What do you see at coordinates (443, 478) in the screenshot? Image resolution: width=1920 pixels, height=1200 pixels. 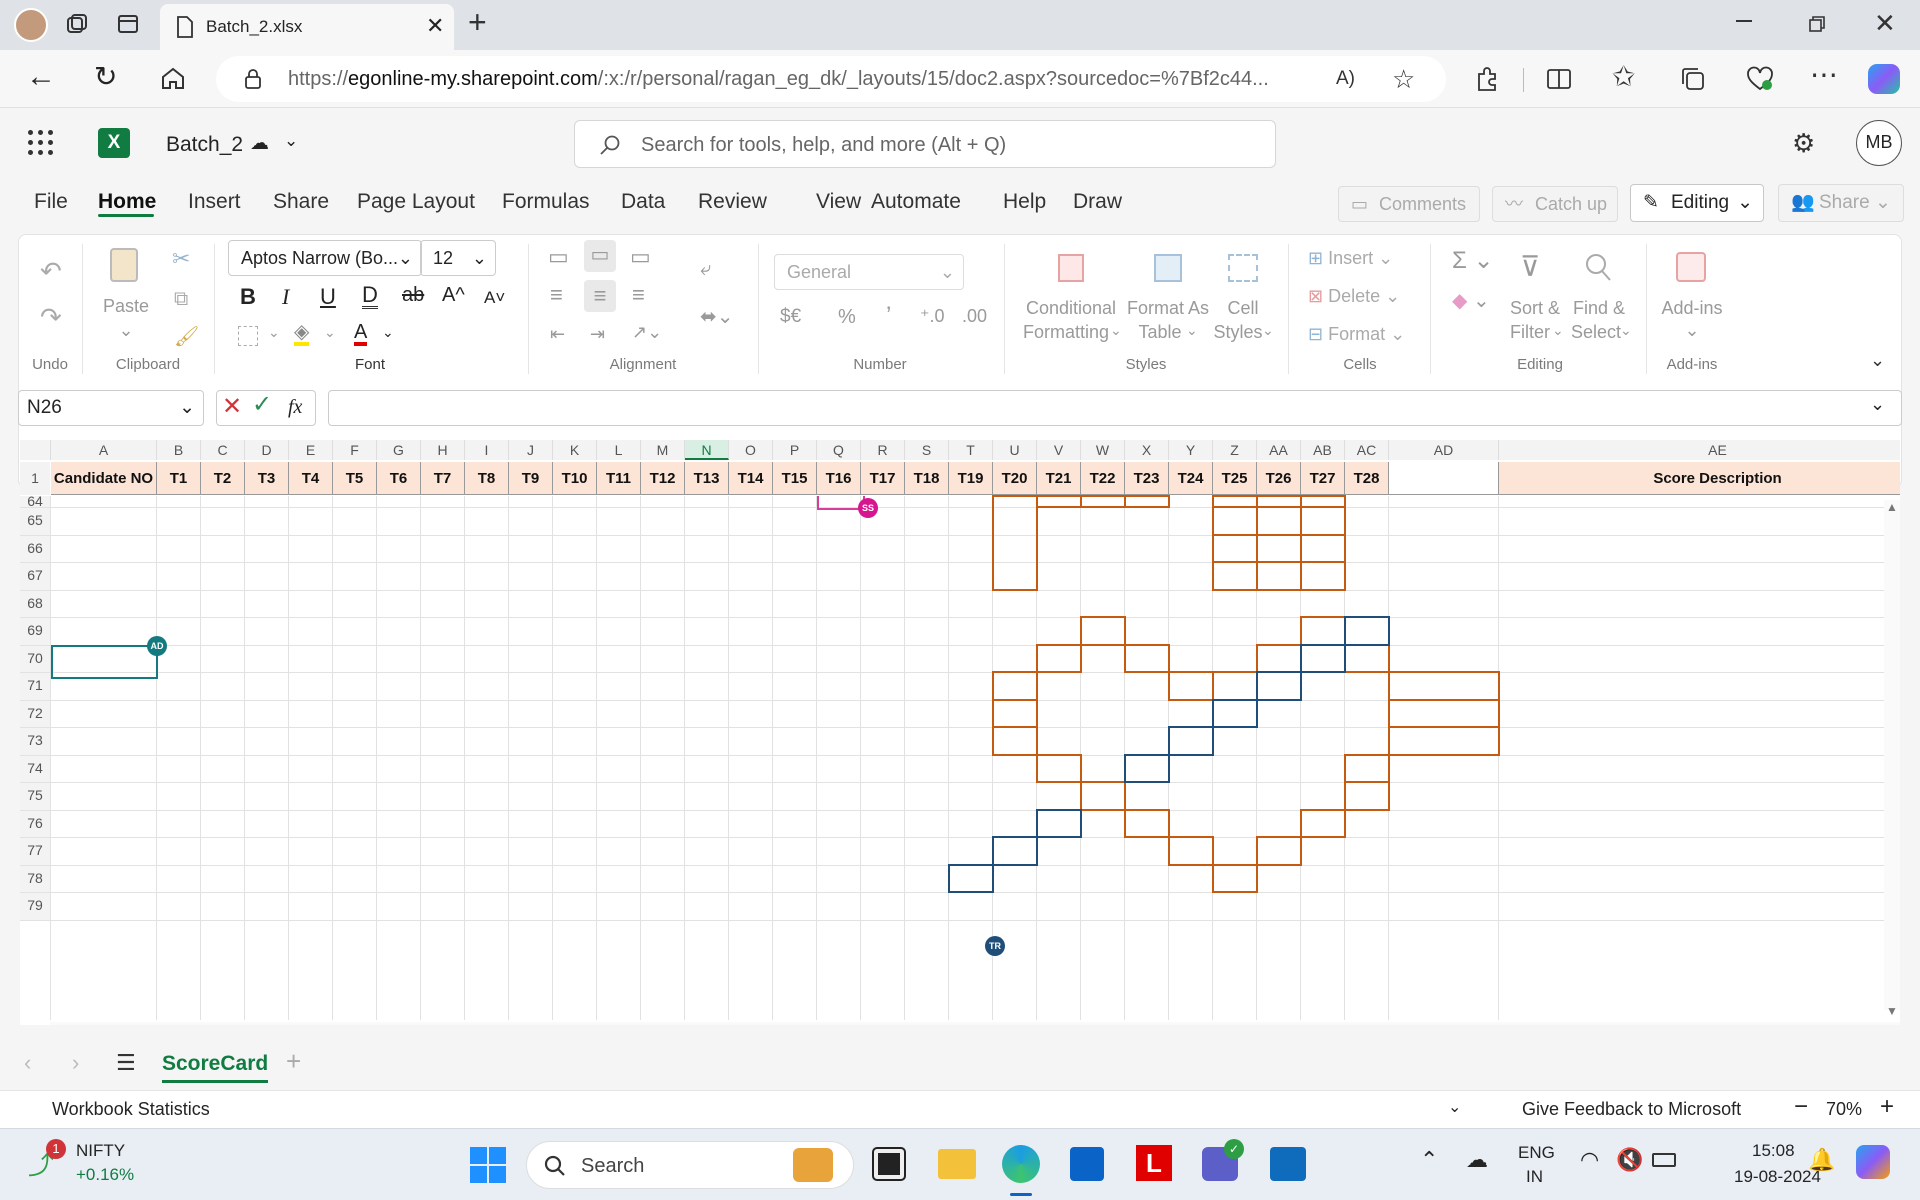 I see `header-cell-h: T7` at bounding box center [443, 478].